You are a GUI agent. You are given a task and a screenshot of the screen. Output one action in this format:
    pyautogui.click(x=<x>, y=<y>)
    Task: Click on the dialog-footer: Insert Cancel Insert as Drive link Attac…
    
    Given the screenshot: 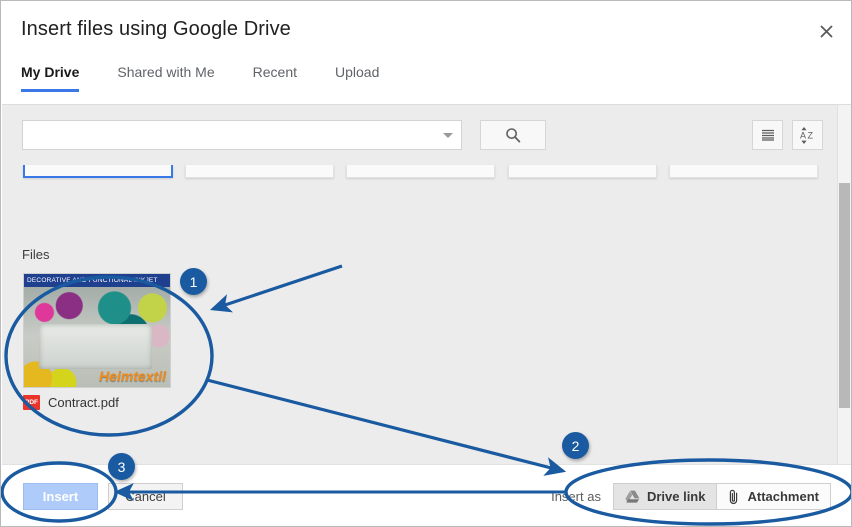 What is the action you would take?
    pyautogui.click(x=426, y=495)
    